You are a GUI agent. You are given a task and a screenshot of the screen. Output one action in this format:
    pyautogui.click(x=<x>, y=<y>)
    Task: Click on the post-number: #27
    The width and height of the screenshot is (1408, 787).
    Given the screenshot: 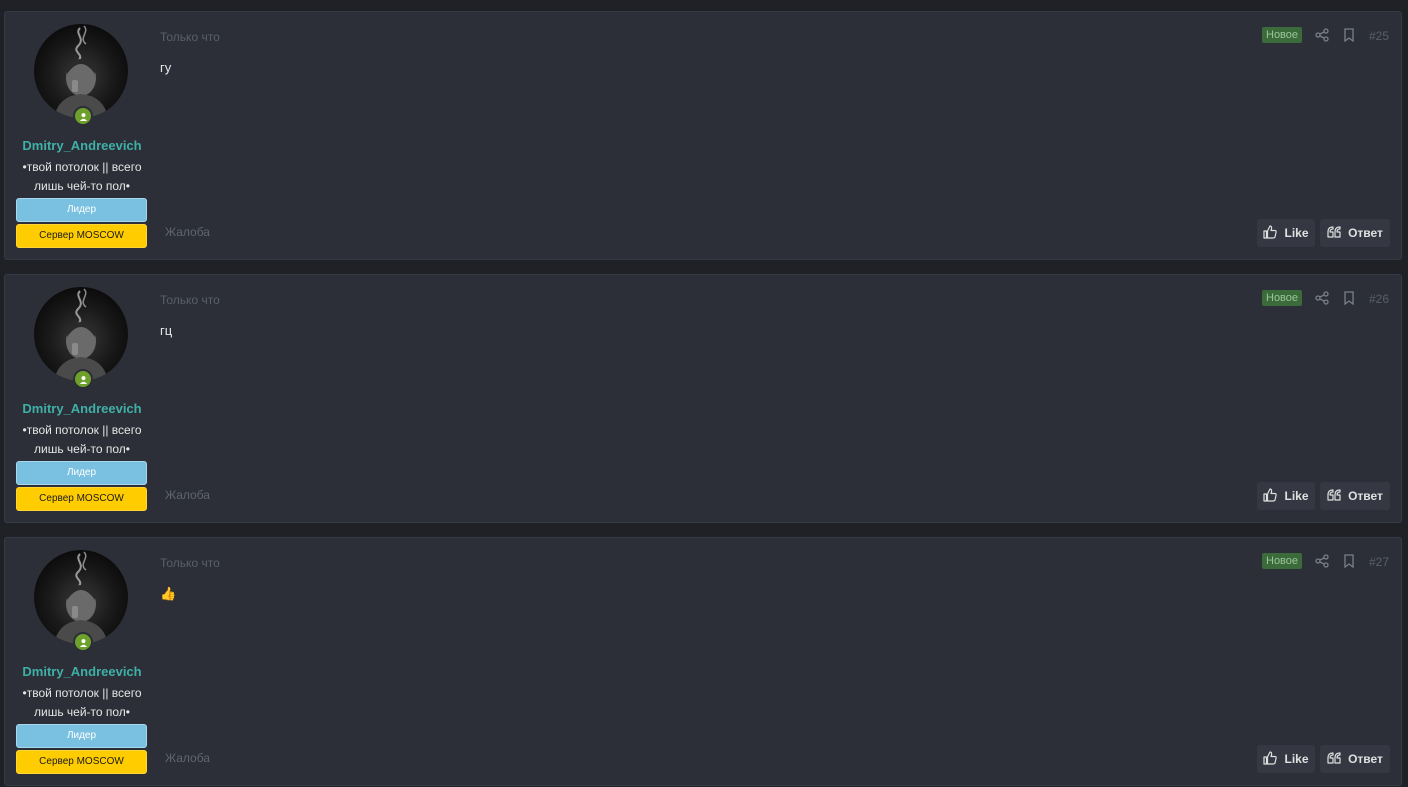 What is the action you would take?
    pyautogui.click(x=1379, y=562)
    